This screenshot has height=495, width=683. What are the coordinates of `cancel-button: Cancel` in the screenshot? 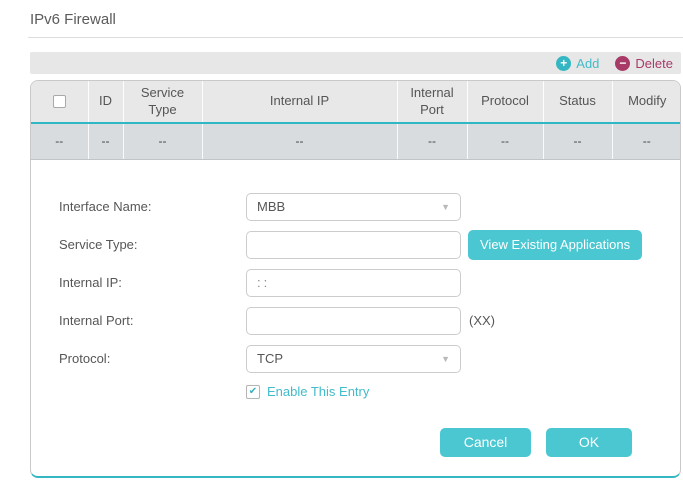 It's located at (485, 442).